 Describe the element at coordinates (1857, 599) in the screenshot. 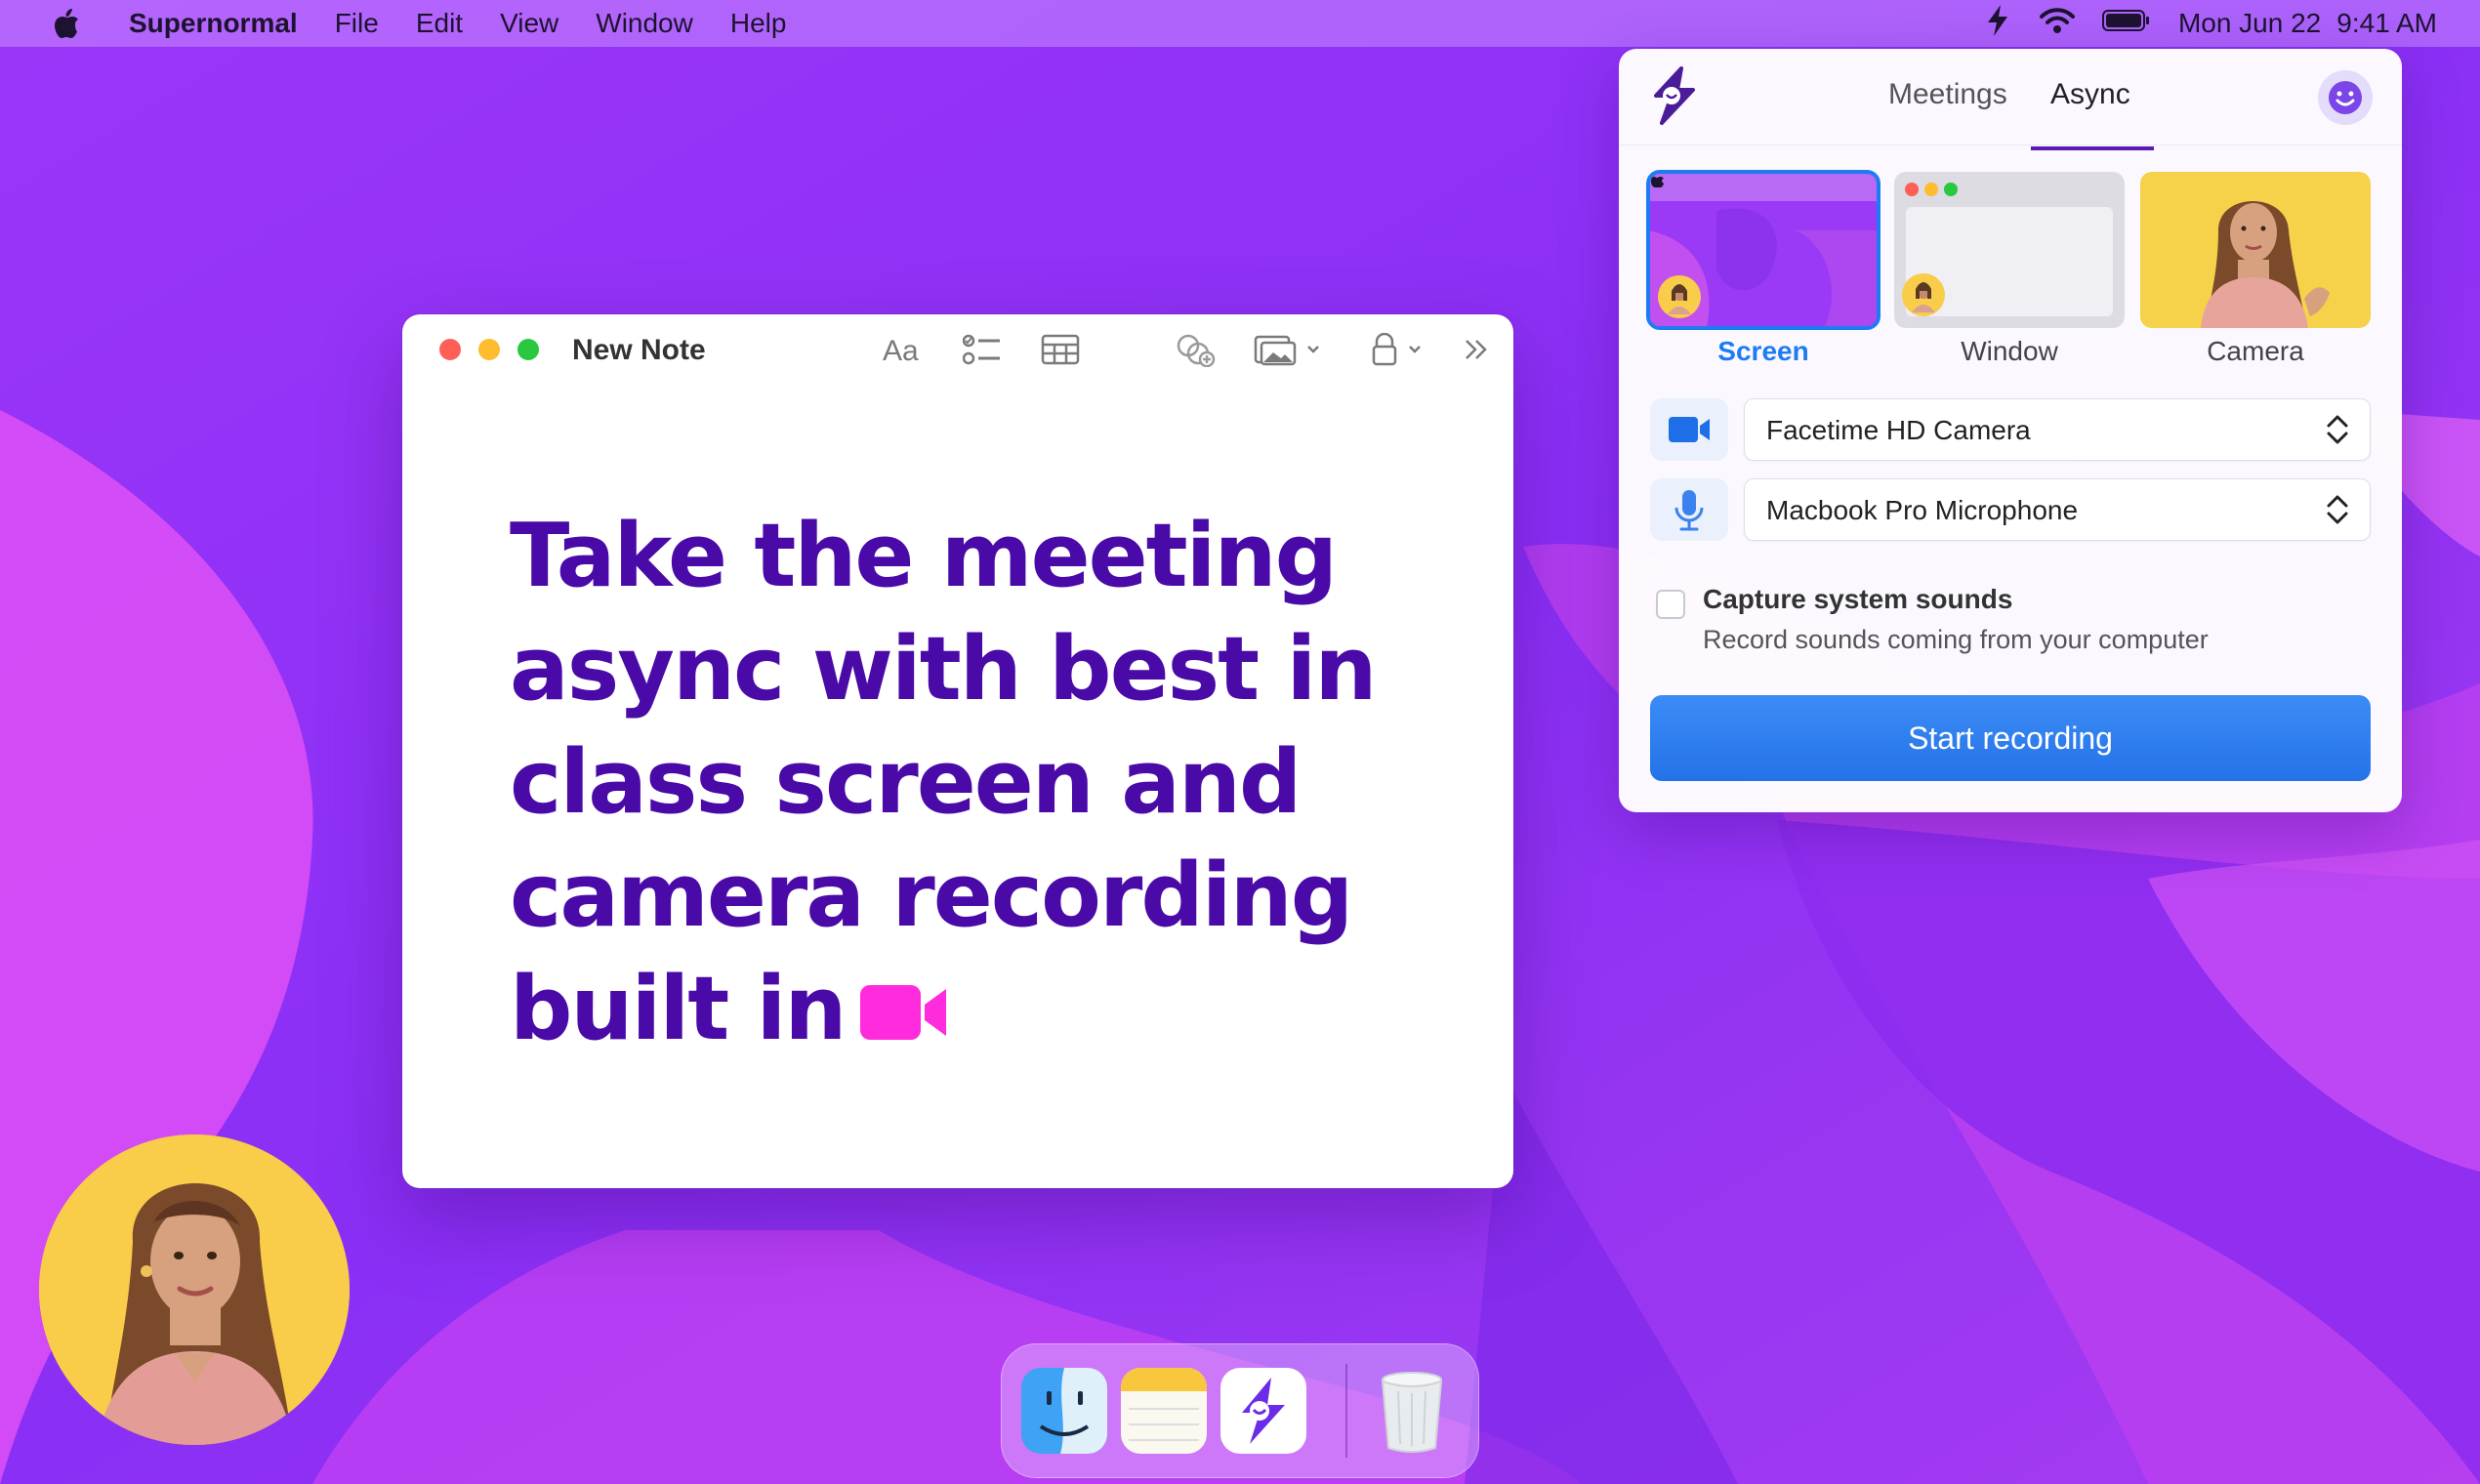

I see `capture-system-sounds-label: Capture system sounds` at that location.